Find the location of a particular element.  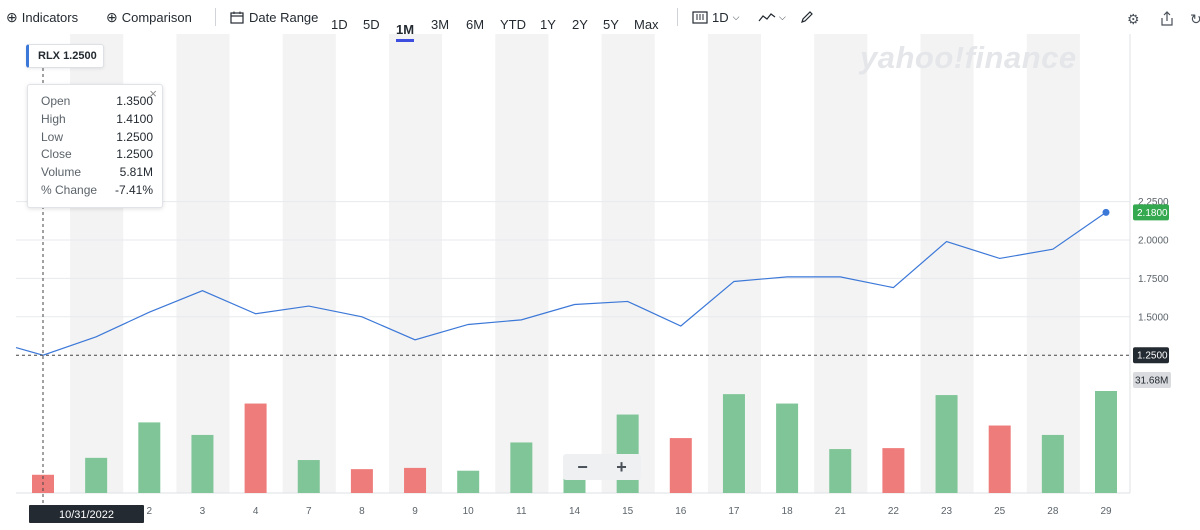

tooltip-label: High is located at coordinates (53, 118).